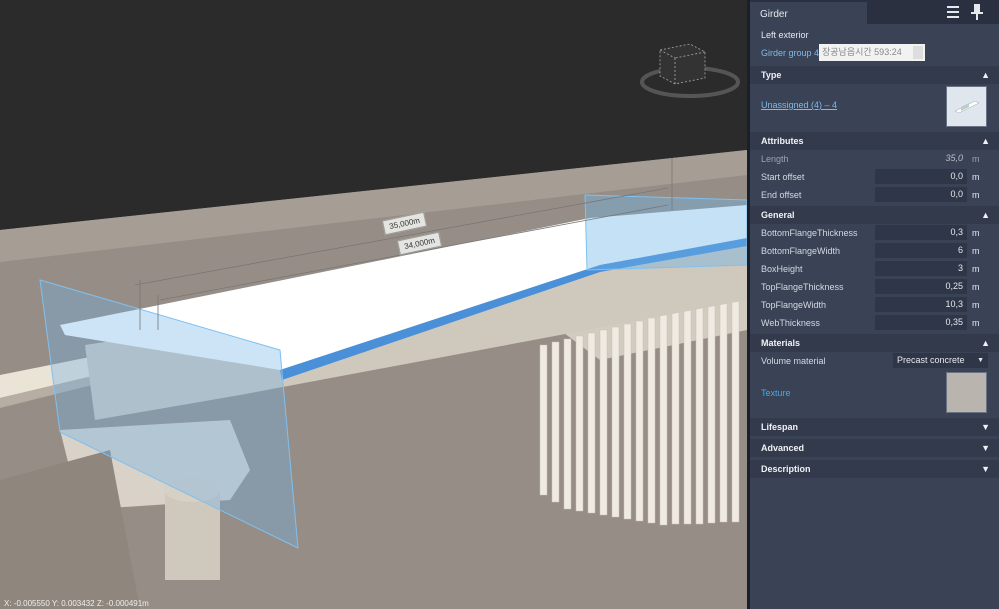  What do you see at coordinates (870, 232) in the screenshot?
I see `param-row: BottomFlangeThickness 0,3 m` at bounding box center [870, 232].